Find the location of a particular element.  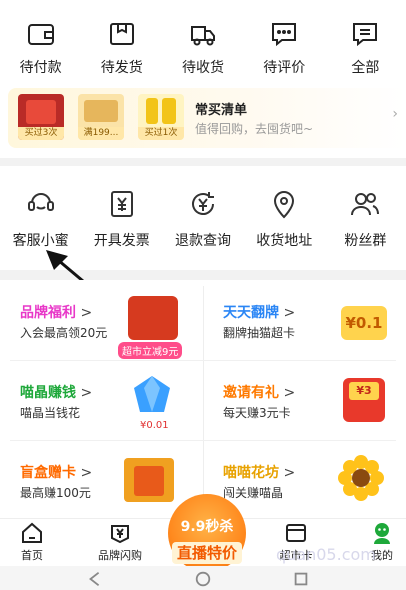

fans-group-icon is located at coordinates (365, 204).